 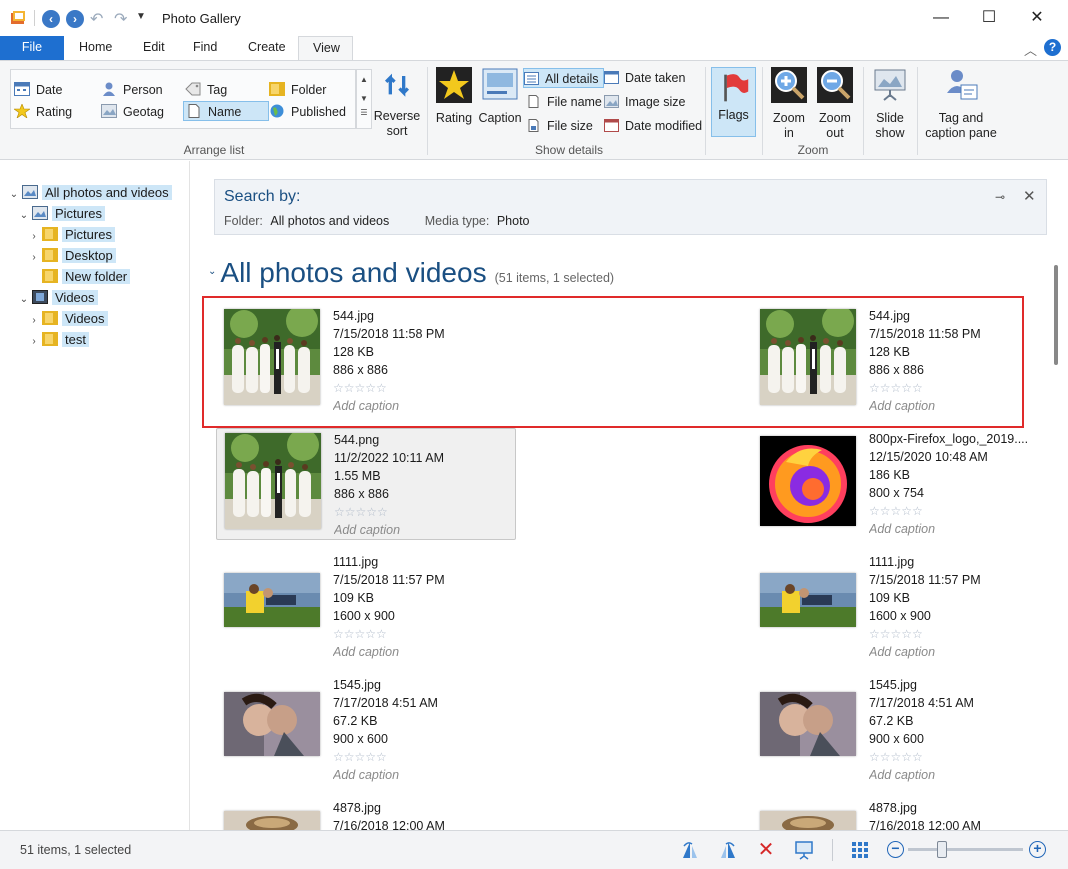 What do you see at coordinates (1052, 47) in the screenshot?
I see `help-icon: ?` at bounding box center [1052, 47].